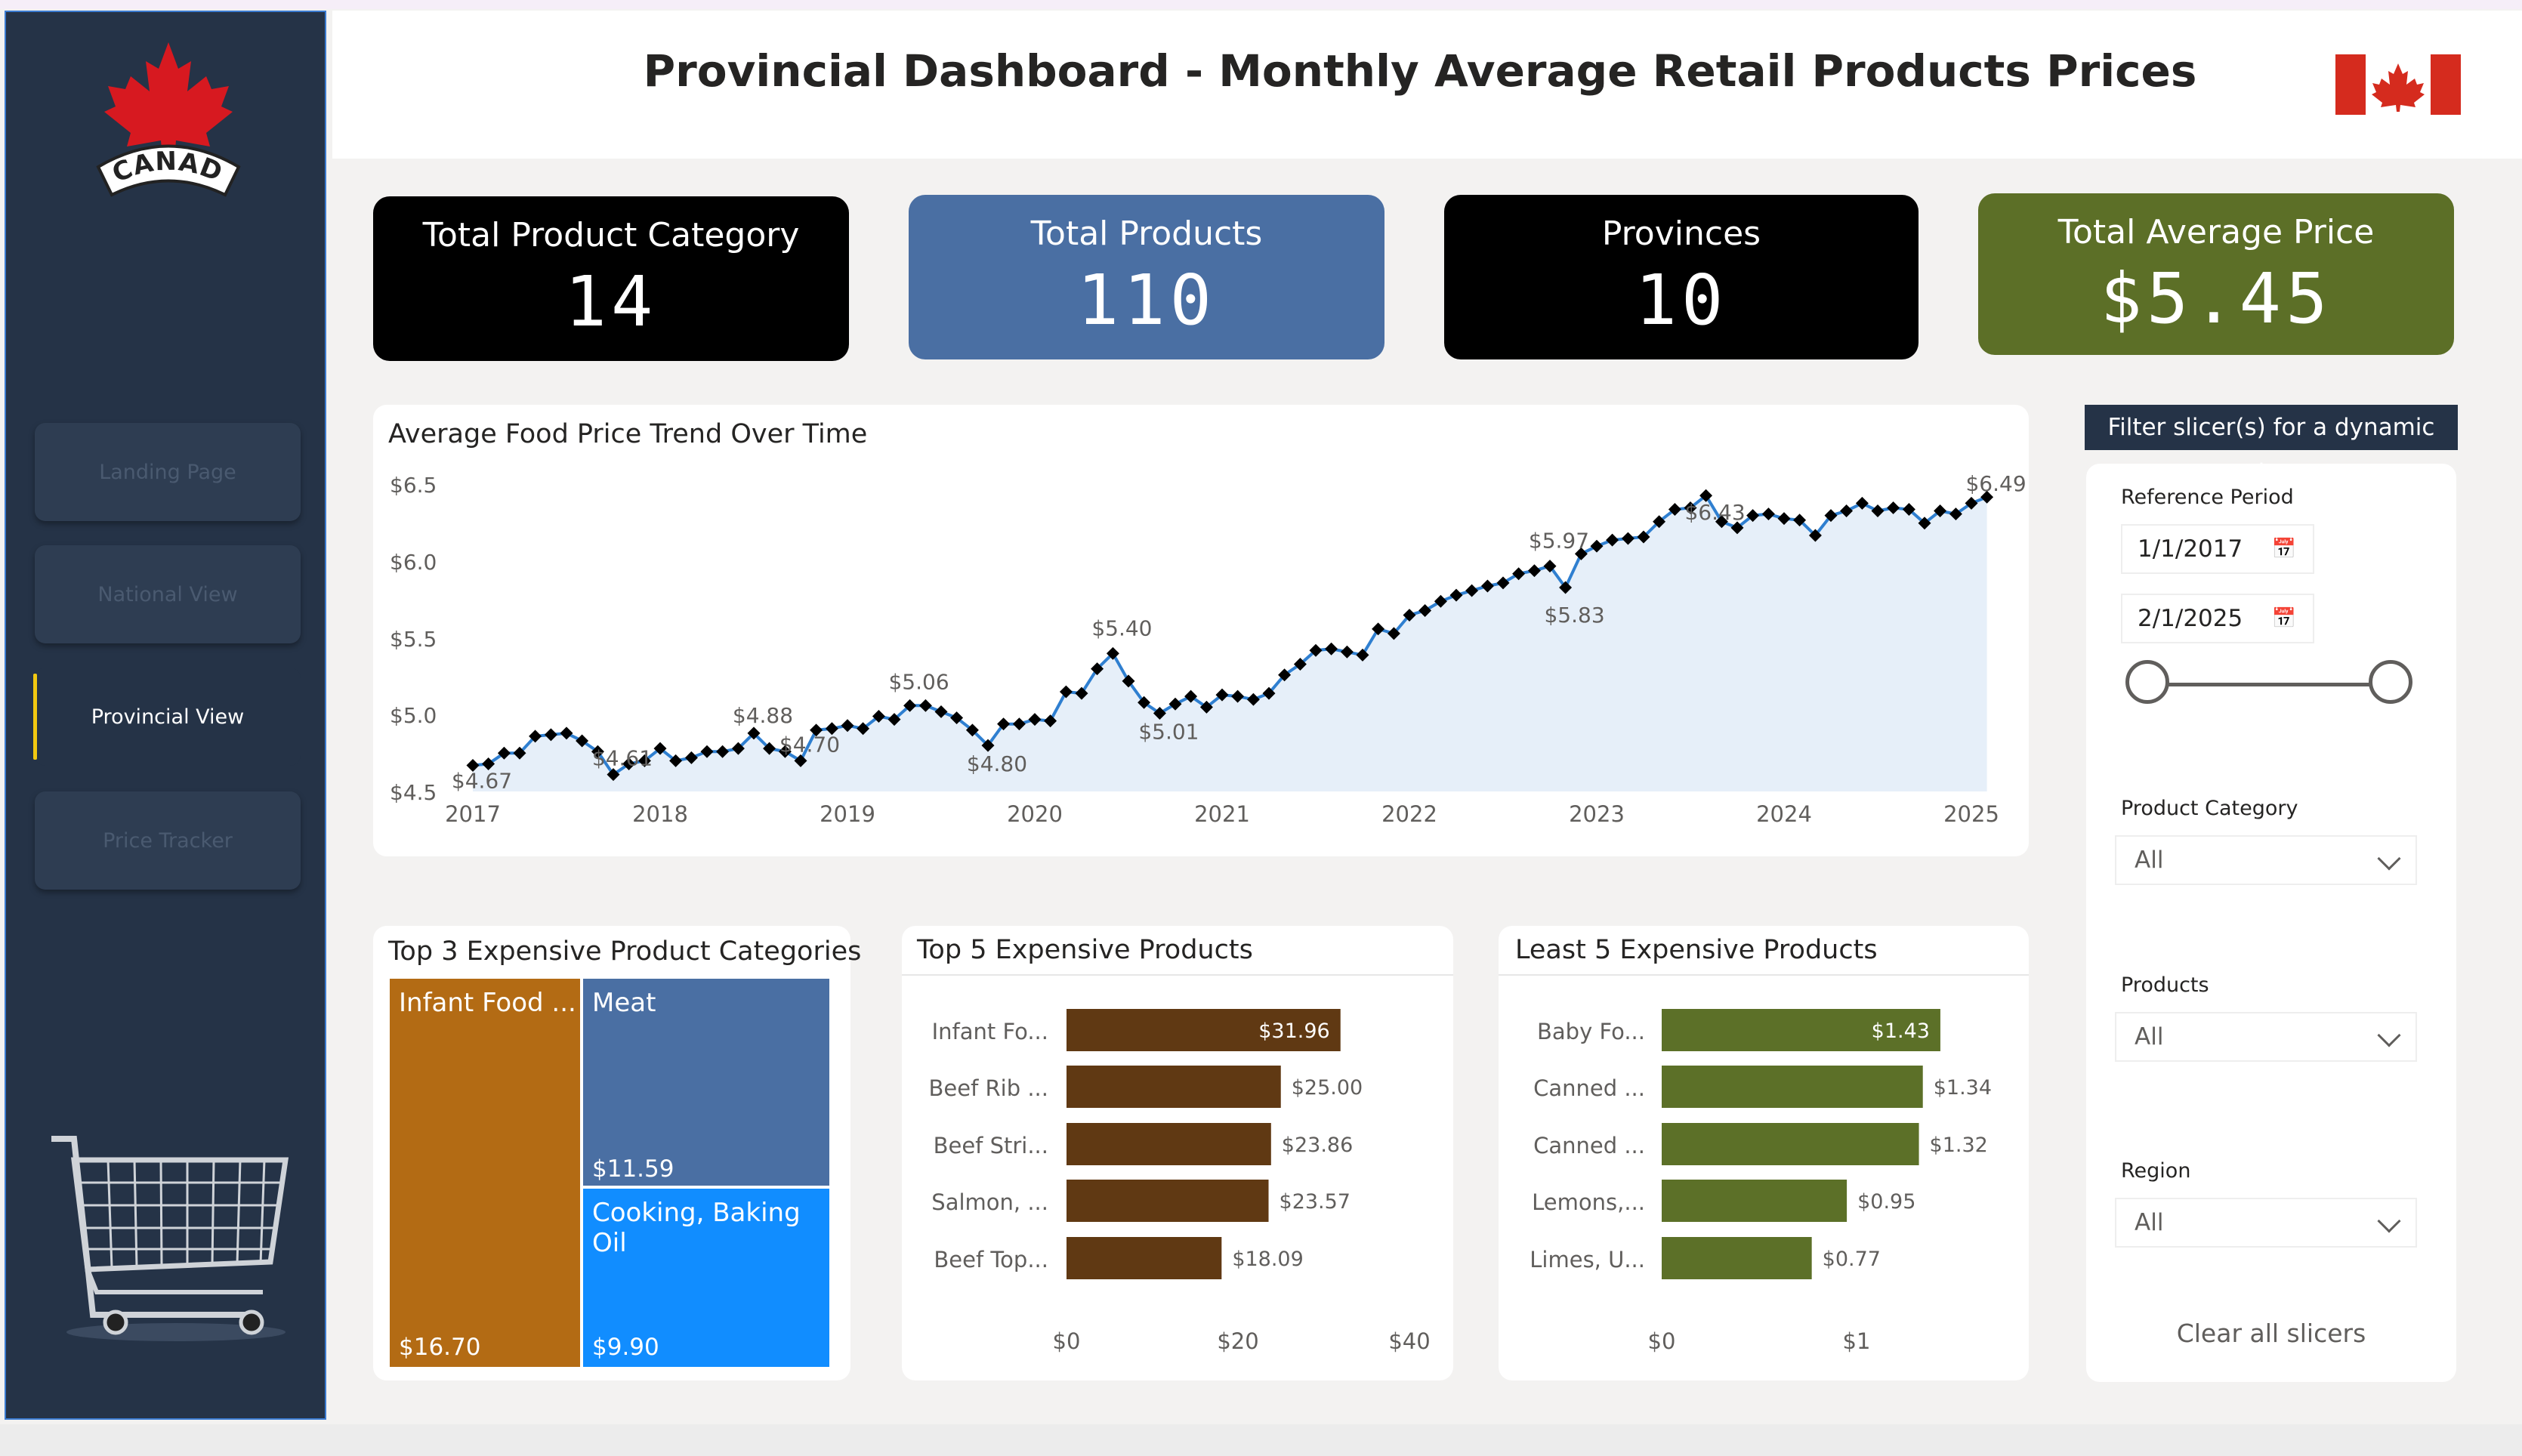  I want to click on treemap-tile-label: Cooking, Baking Oil, so click(696, 1228).